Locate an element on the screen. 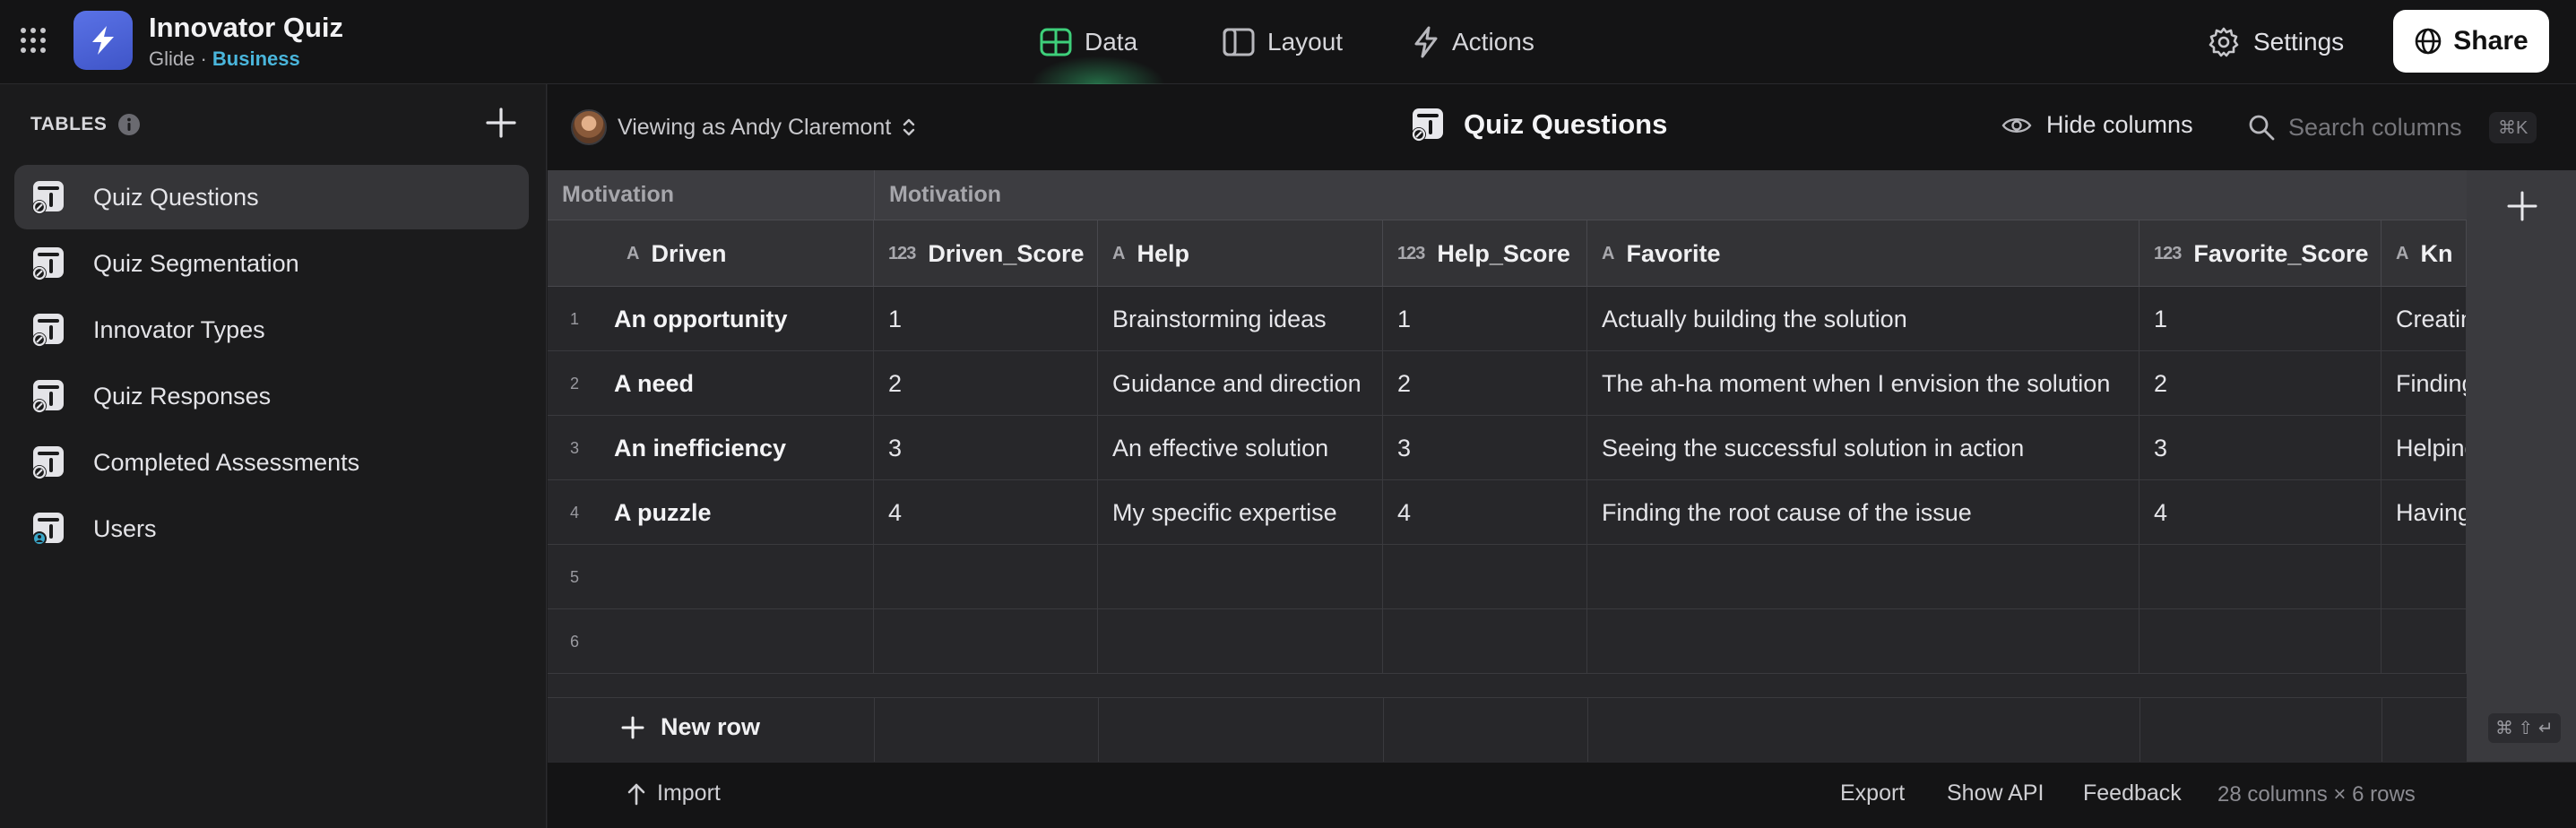 This screenshot has width=2576, height=828. arrow-up-icon is located at coordinates (636, 794).